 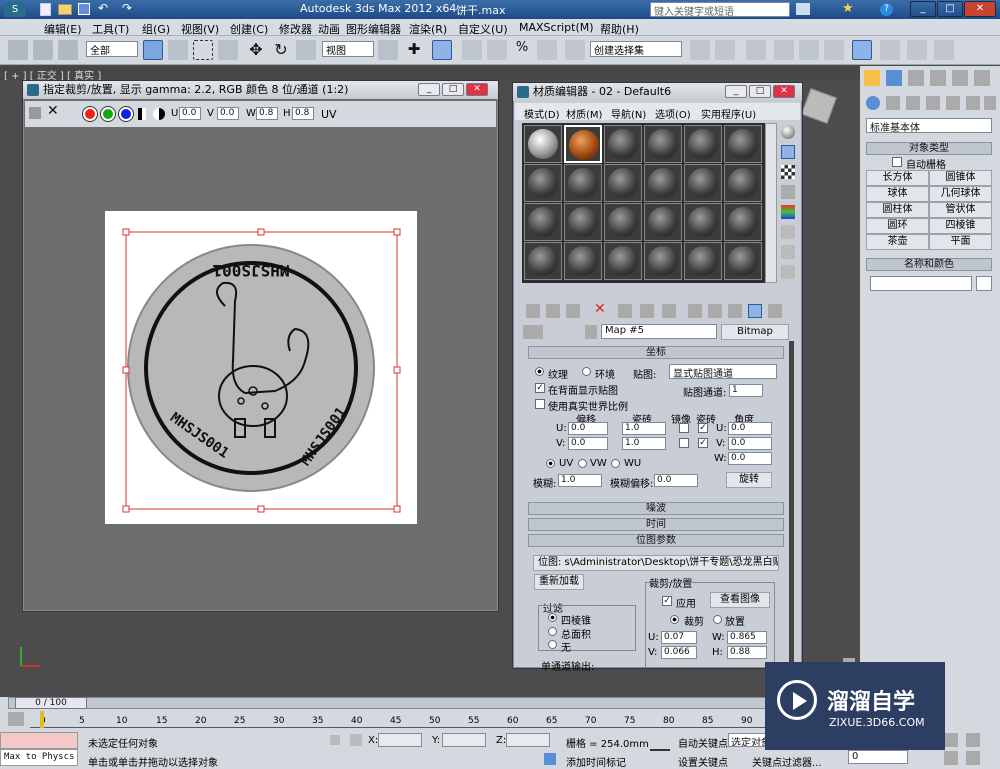 I want to click on spacewarps-icon, so click(x=973, y=103).